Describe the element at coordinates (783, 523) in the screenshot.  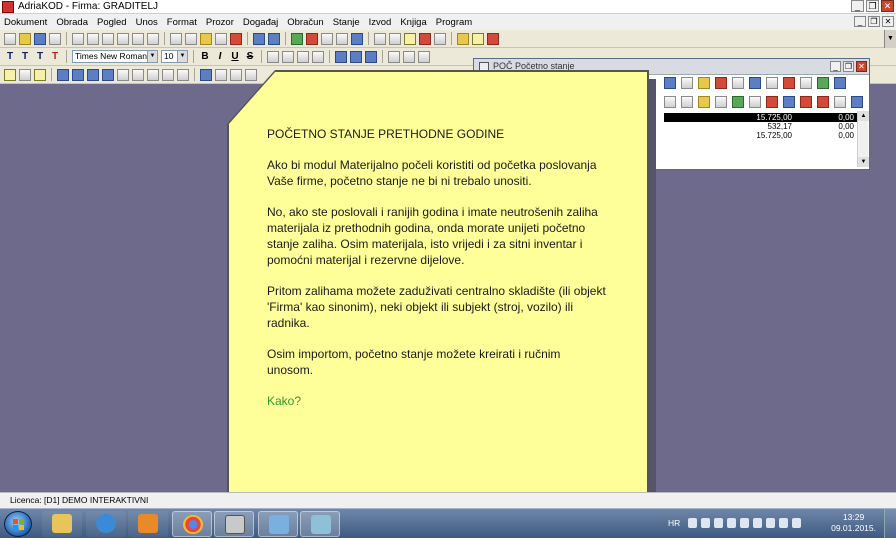
I see `tray-monitor-icon` at that location.